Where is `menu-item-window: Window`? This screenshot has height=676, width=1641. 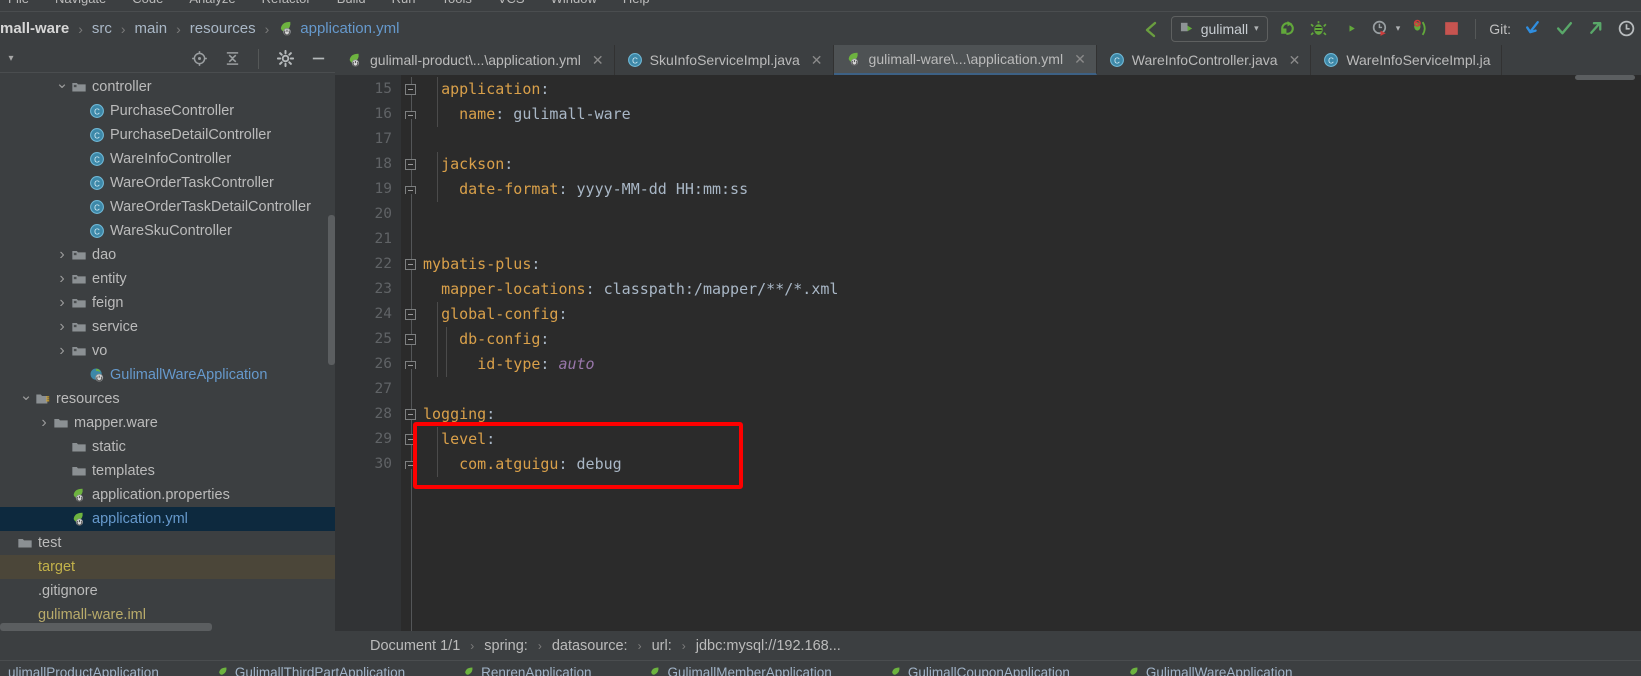
menu-item-window: Window is located at coordinates (574, 2).